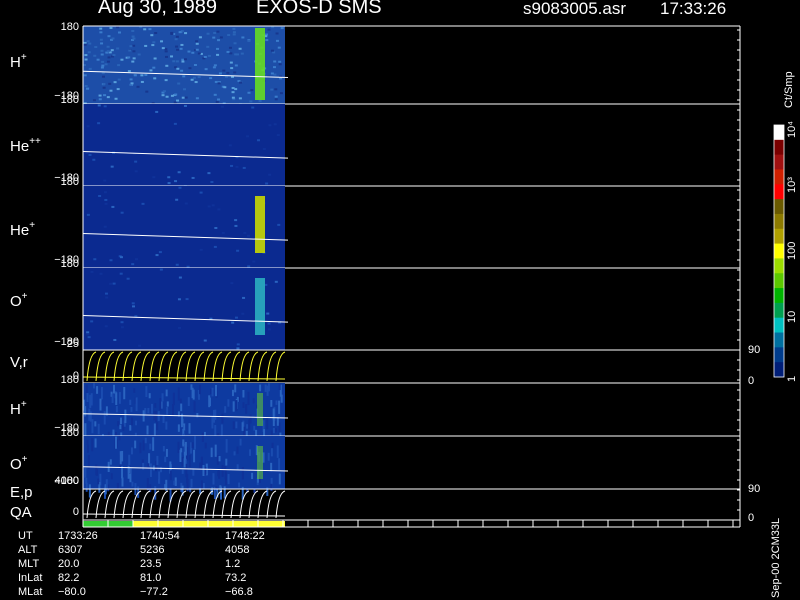 This screenshot has width=800, height=600. Describe the element at coordinates (160, 536) in the screenshot. I see `footer-value: 1740:54` at that location.